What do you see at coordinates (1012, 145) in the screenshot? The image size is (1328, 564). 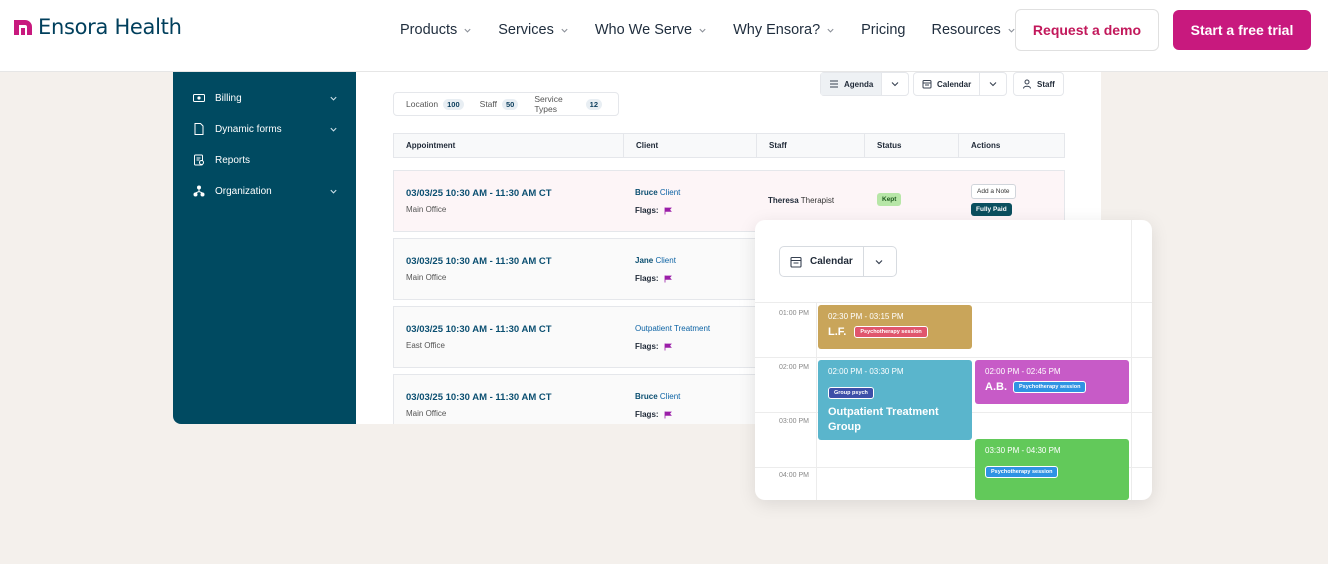 I see `col-actions: Actions` at bounding box center [1012, 145].